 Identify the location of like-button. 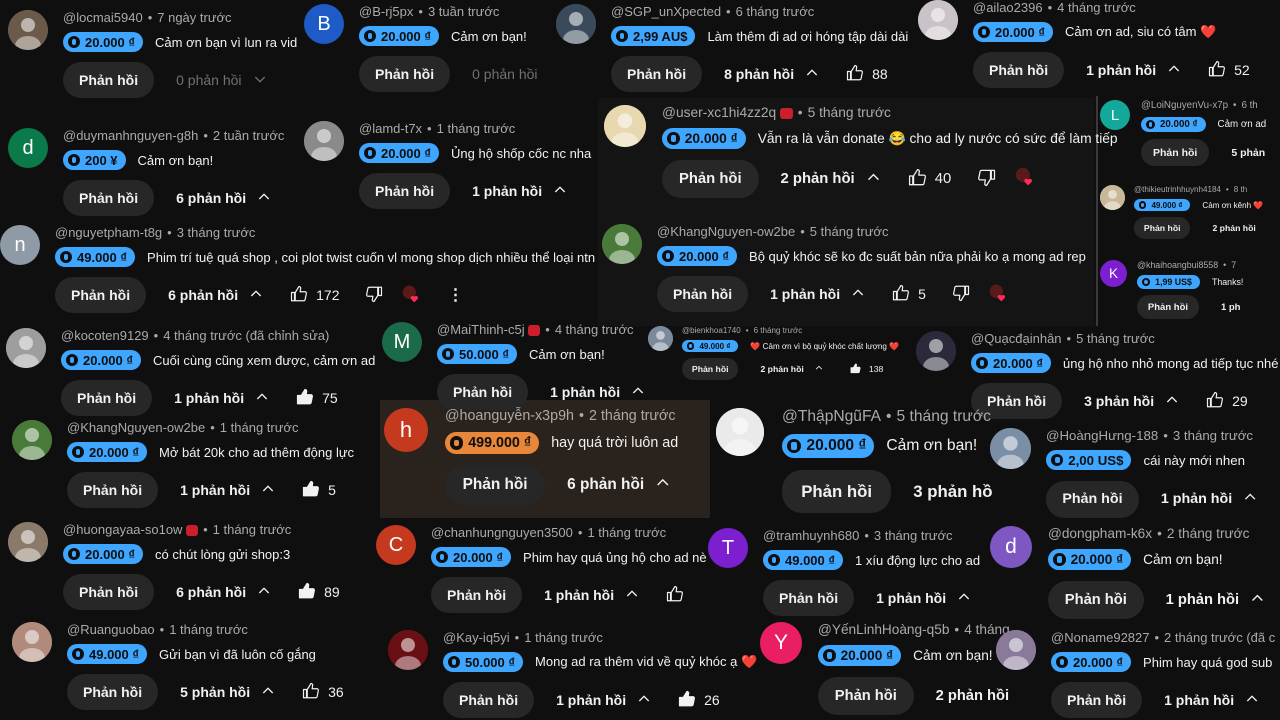
(675, 595).